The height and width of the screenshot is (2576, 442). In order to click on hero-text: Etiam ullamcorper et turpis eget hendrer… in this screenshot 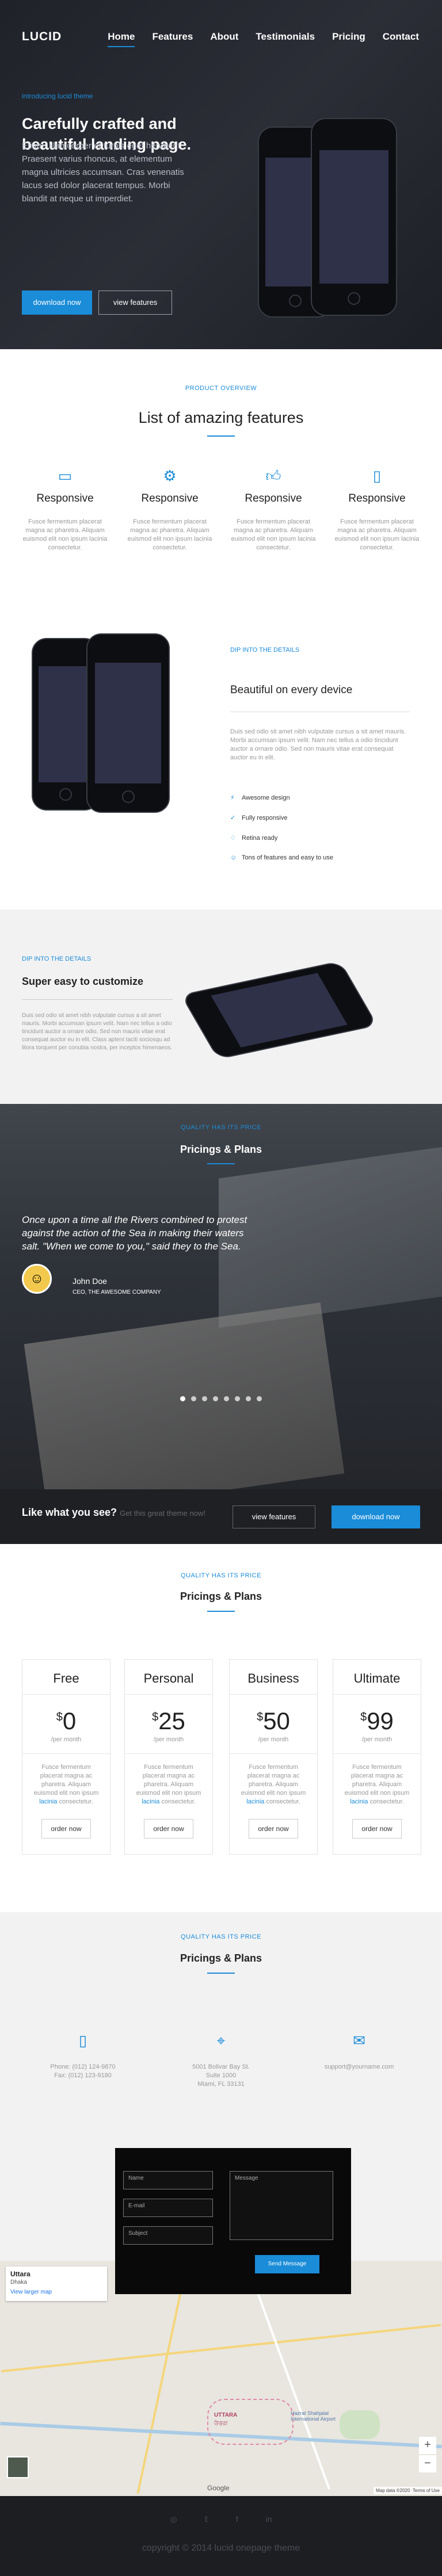, I will do `click(103, 172)`.